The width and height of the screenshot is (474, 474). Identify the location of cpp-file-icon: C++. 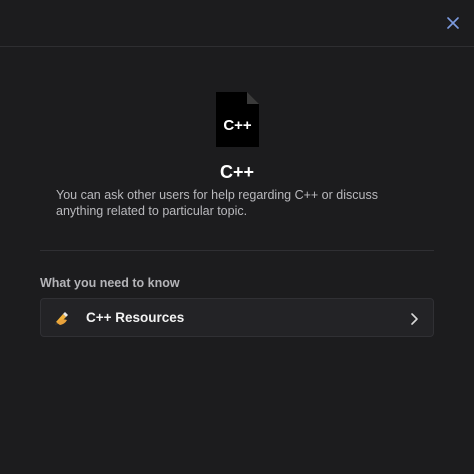
(237, 119).